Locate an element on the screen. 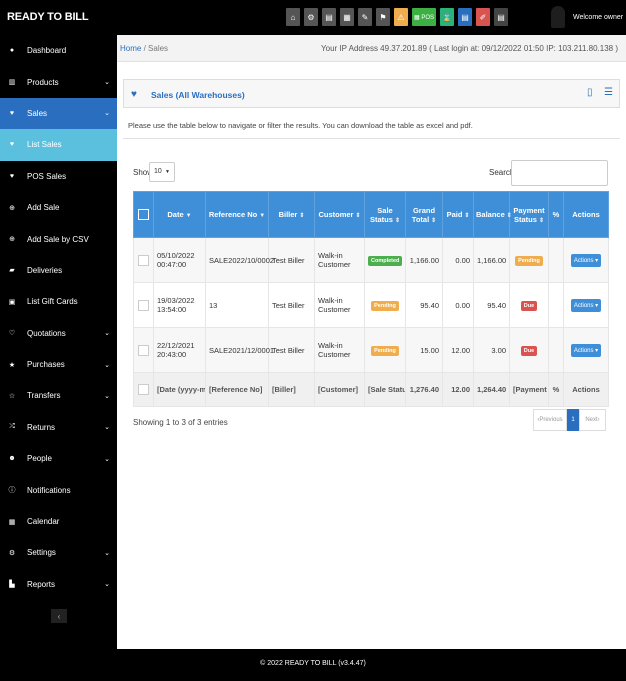 The image size is (626, 681). footer-biller-filter: [Biller] is located at coordinates (291, 389).